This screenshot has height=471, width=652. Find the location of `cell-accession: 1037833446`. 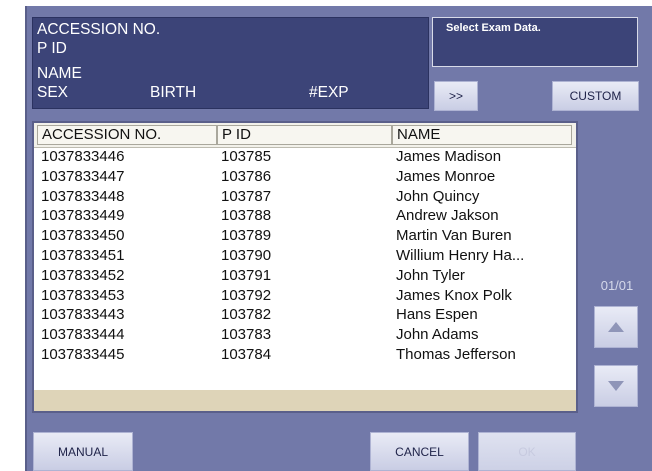

cell-accession: 1037833446 is located at coordinates (83, 156).